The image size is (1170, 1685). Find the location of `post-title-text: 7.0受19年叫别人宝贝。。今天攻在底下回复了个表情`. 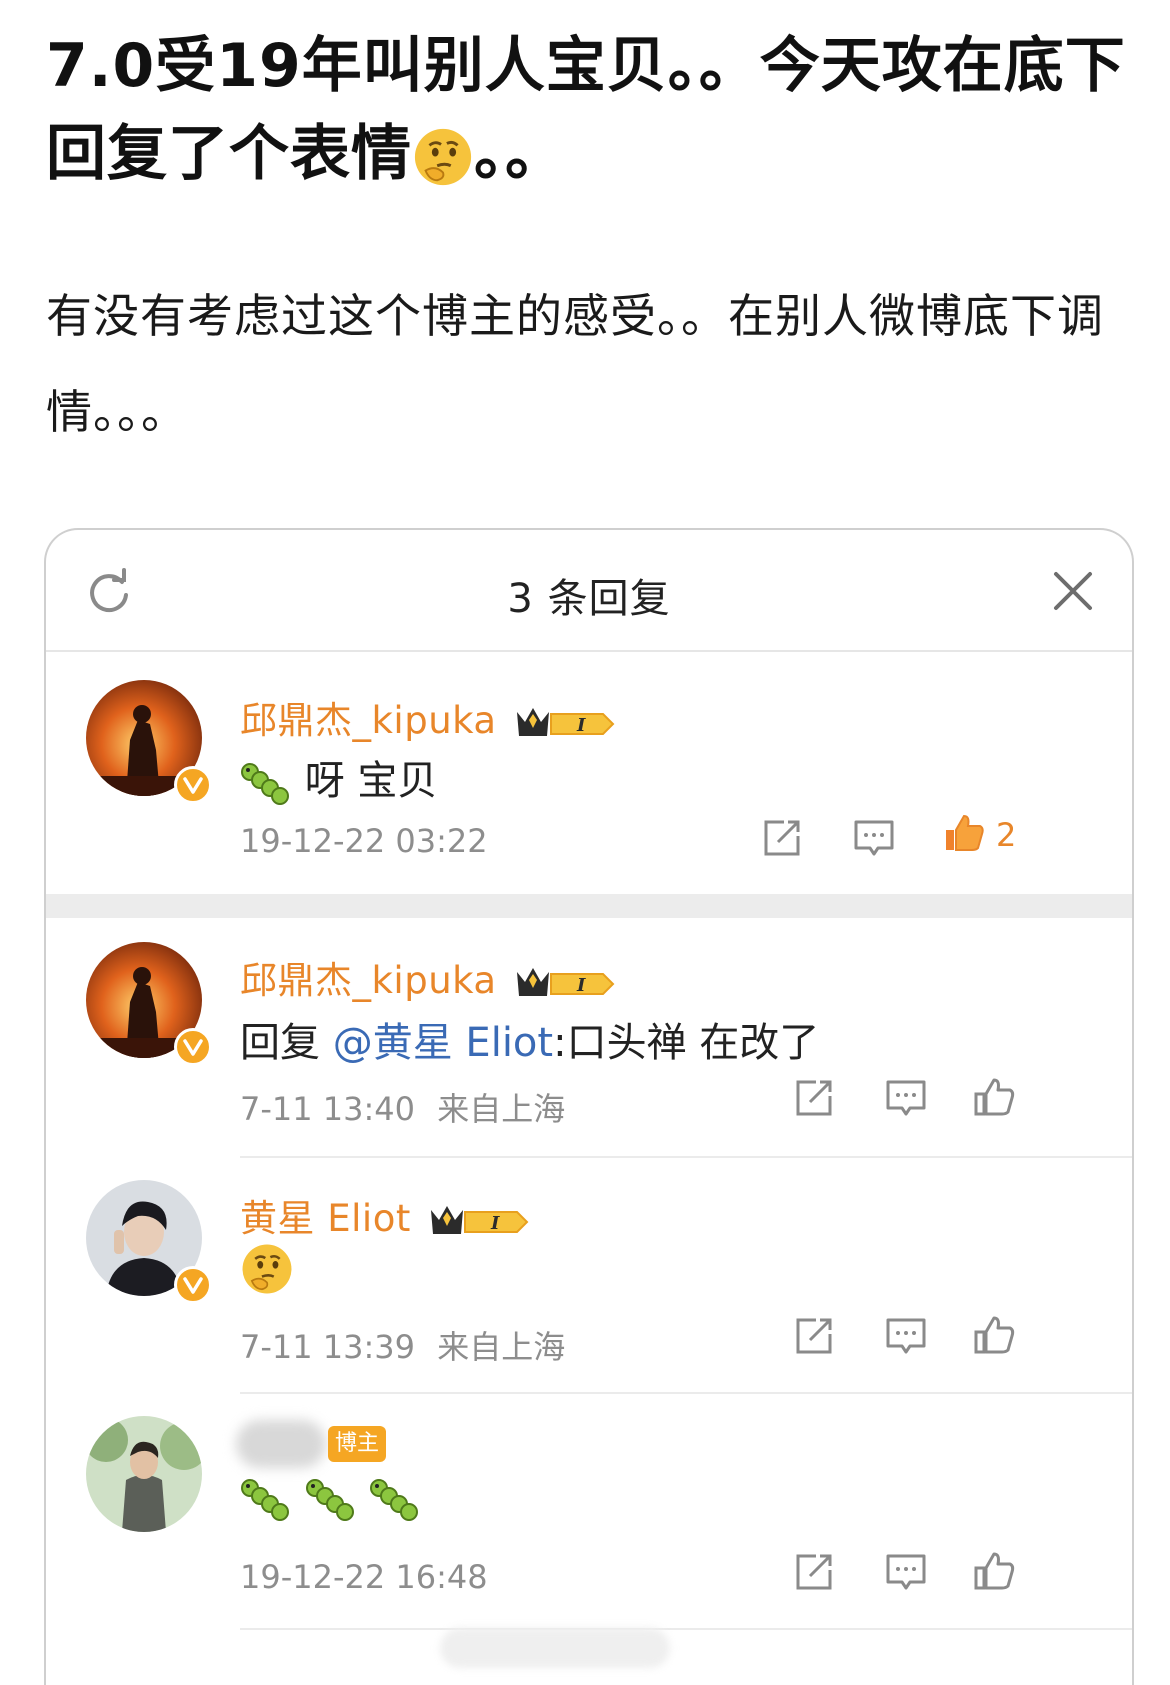

post-title-text: 7.0受19年叫别人宝贝。。今天攻在底下回复了个表情 is located at coordinates (586, 110).